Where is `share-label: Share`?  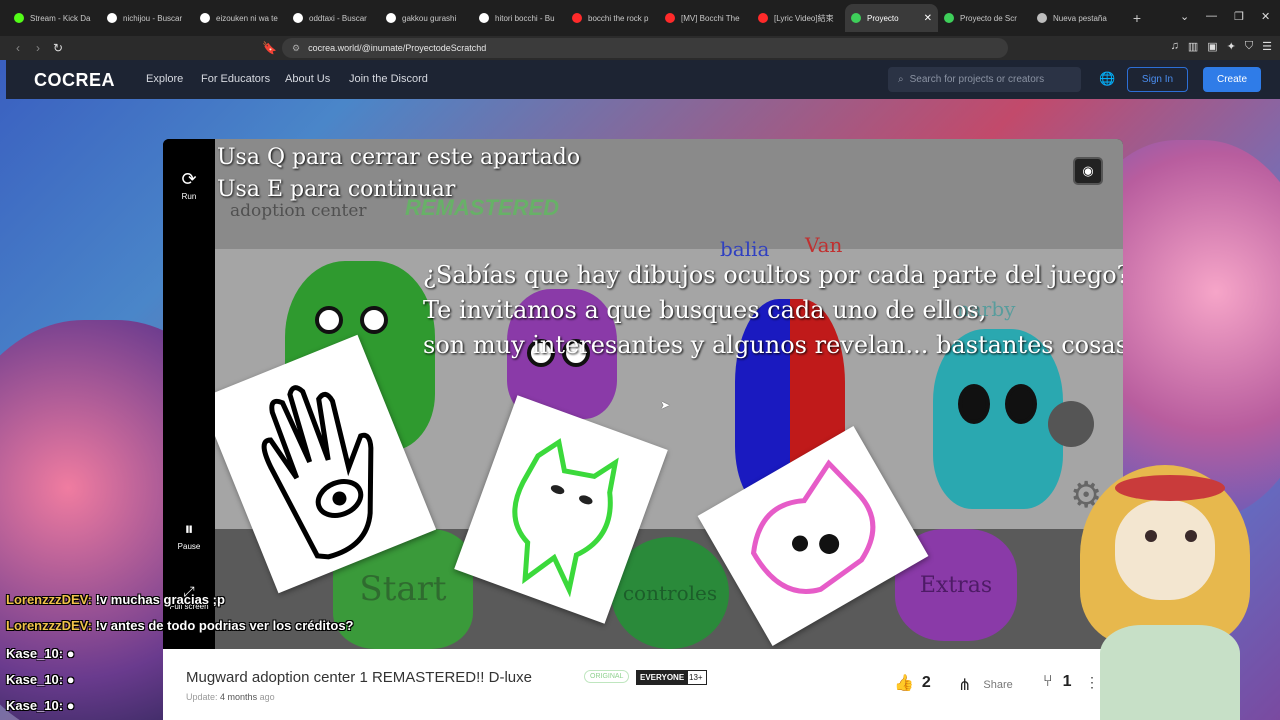
share-label: Share is located at coordinates (998, 685).